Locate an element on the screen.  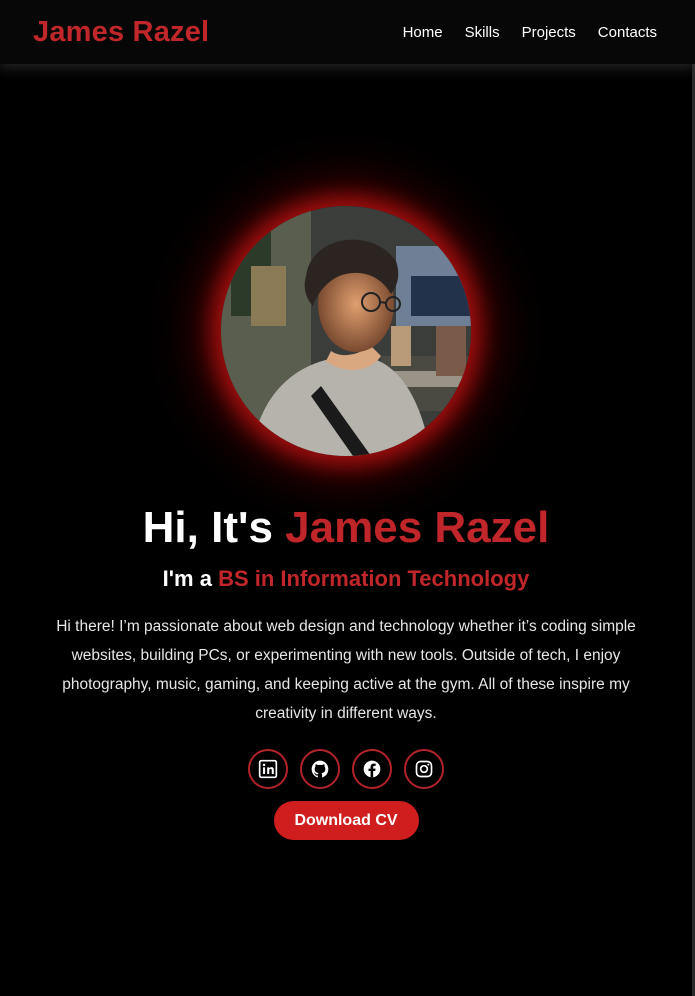
role-text: BS in Information Technology is located at coordinates (374, 578).